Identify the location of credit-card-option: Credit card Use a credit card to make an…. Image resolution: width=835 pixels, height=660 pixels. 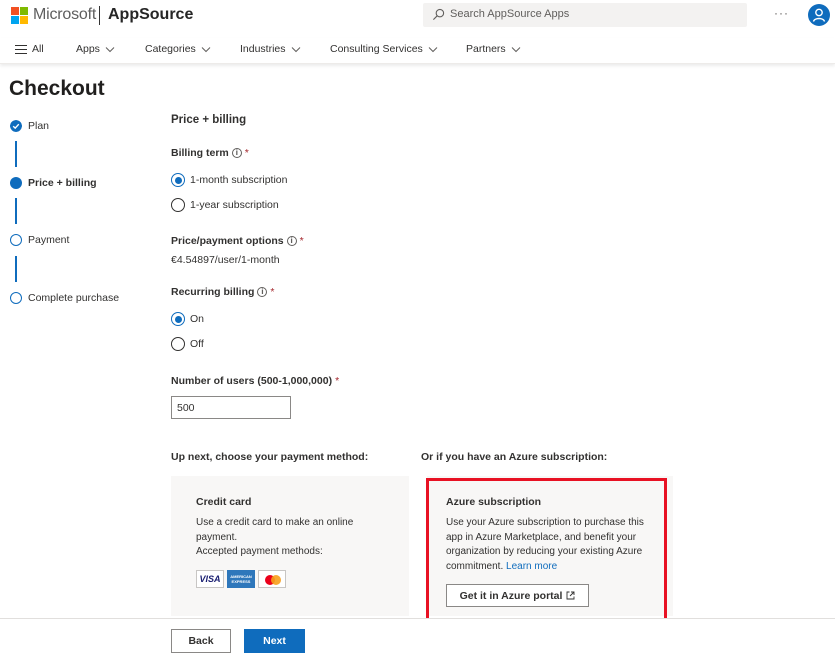
(290, 546).